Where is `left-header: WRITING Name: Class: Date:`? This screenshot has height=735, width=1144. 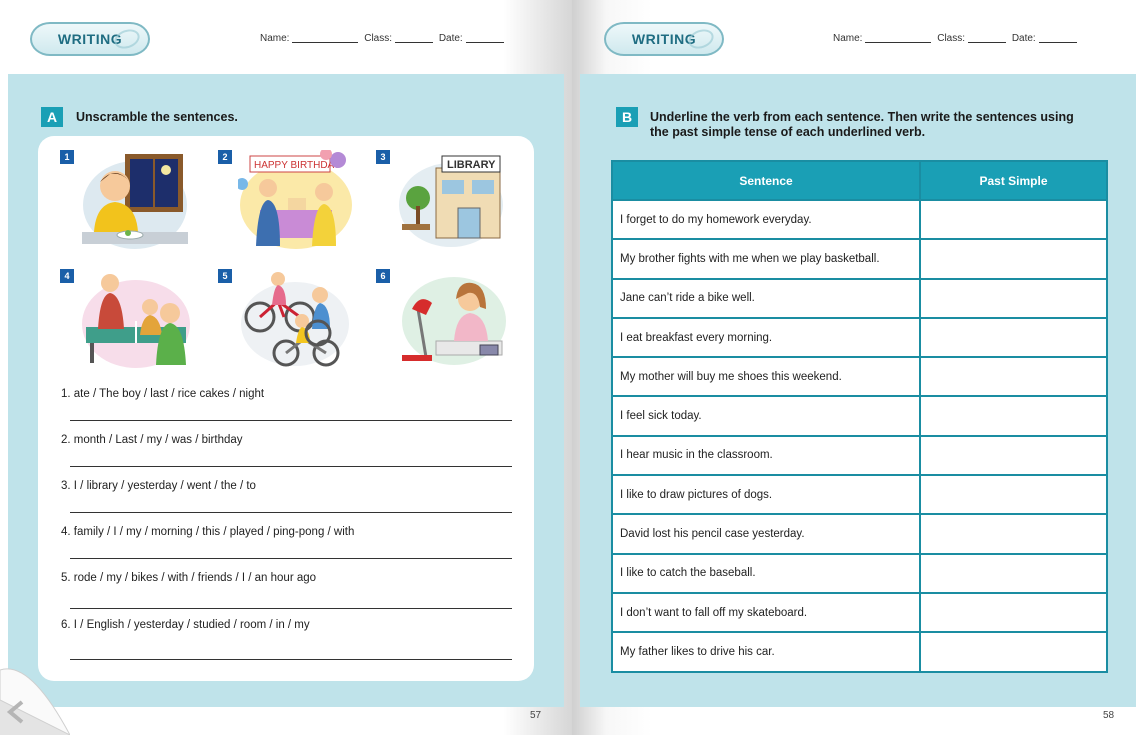 left-header: WRITING Name: Class: Date: is located at coordinates (286, 39).